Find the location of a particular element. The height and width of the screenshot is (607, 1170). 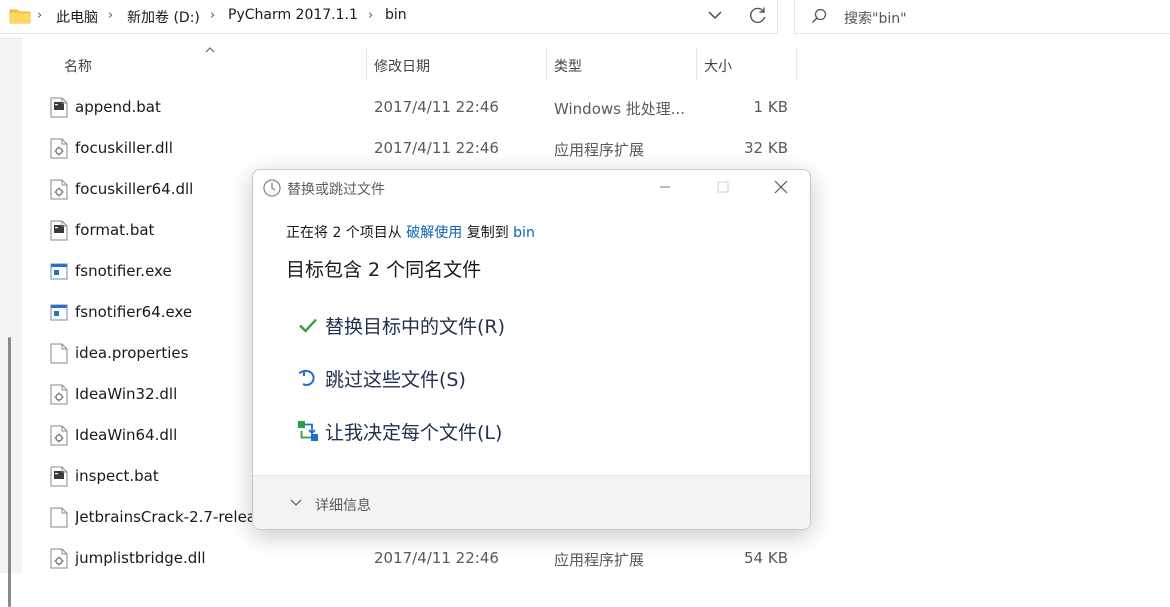

close-icon is located at coordinates (781, 187).